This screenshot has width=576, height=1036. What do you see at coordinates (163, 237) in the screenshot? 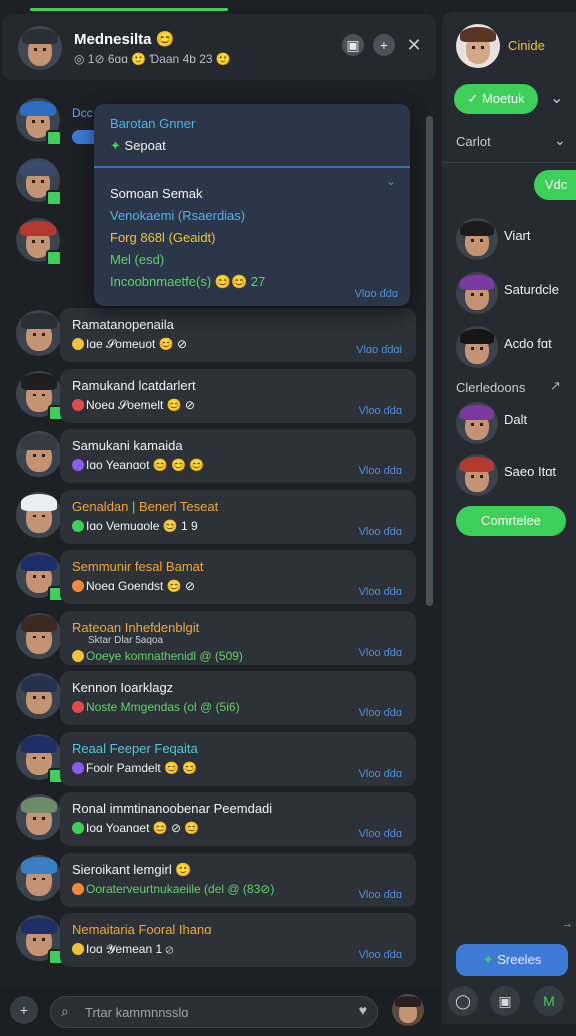
I see `dropdown-item: Forg 868l (Geaidt)` at bounding box center [163, 237].